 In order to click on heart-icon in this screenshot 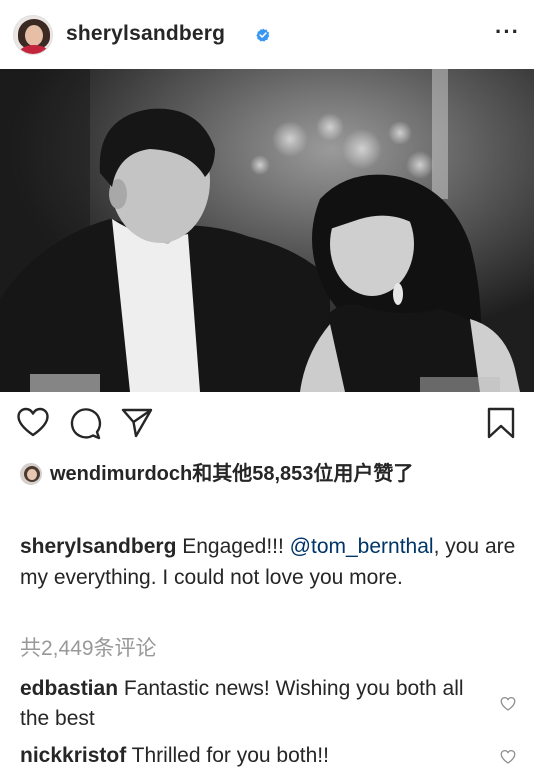, I will do `click(33, 423)`.